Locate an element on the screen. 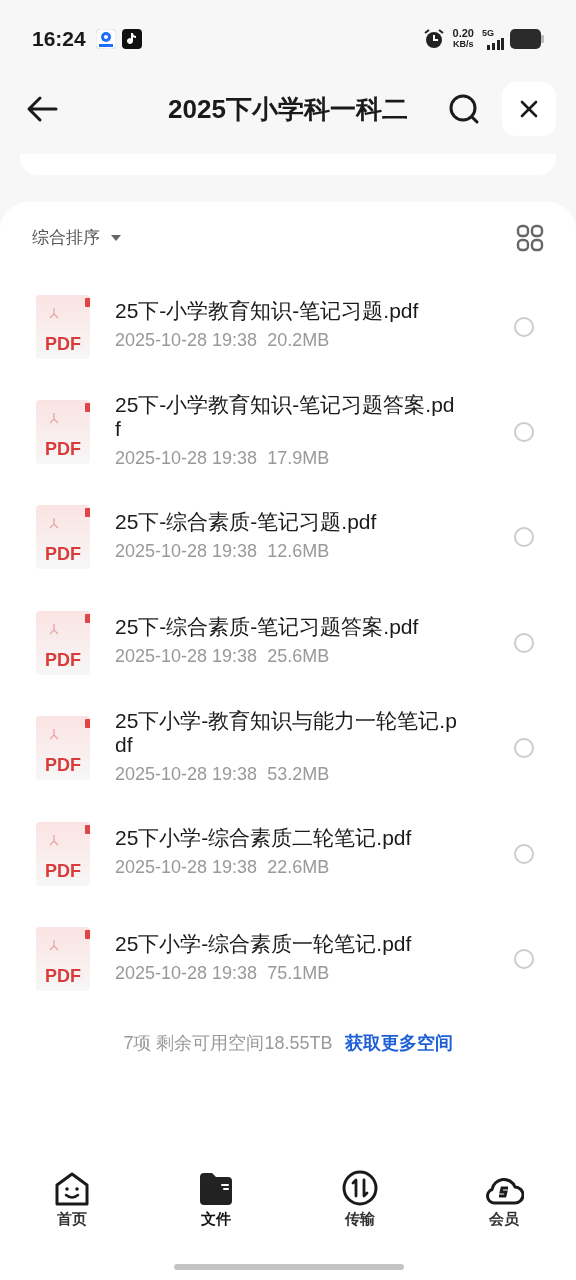 This screenshot has width=576, height=1280. folder-icon is located at coordinates (216, 1188).